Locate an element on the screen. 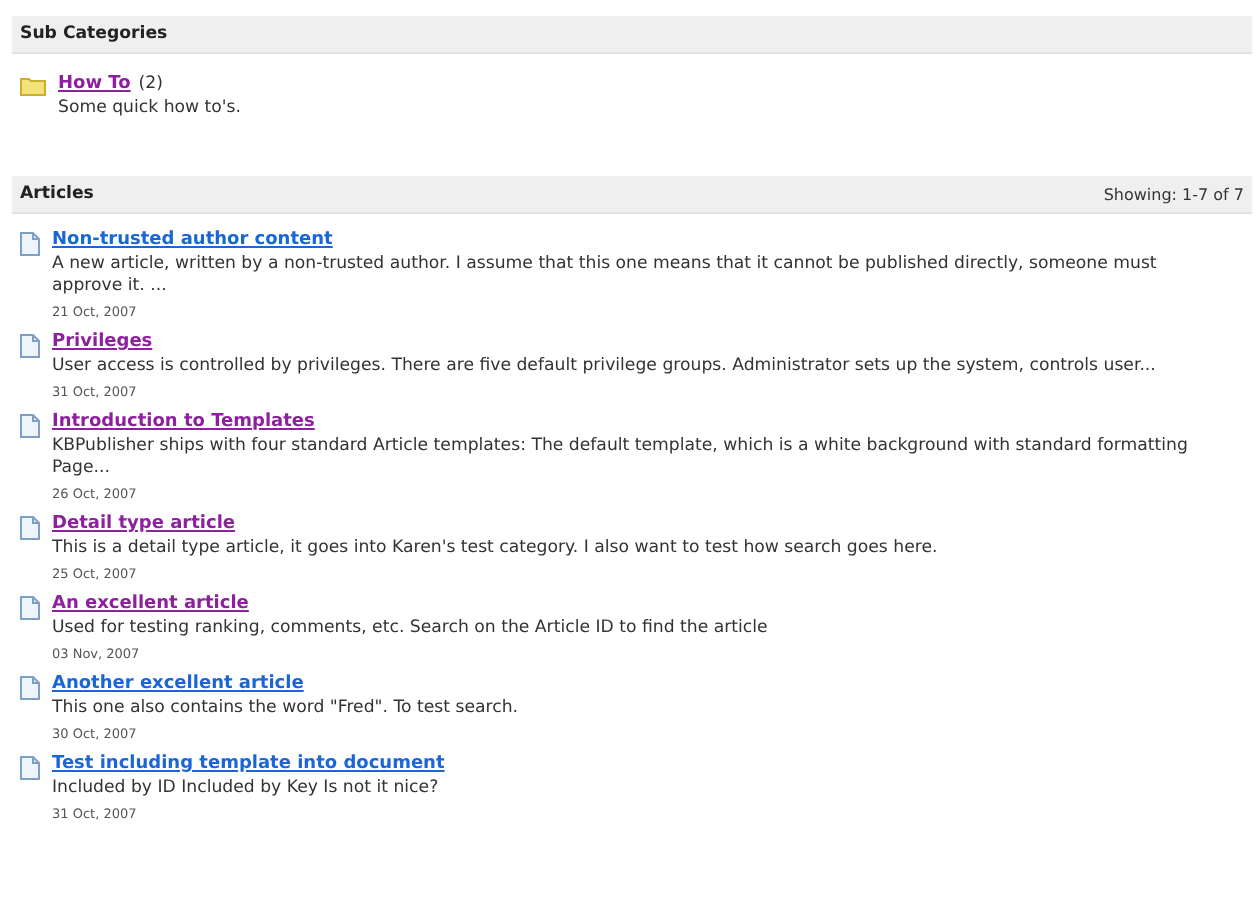  article-link: Privileges is located at coordinates (102, 342).